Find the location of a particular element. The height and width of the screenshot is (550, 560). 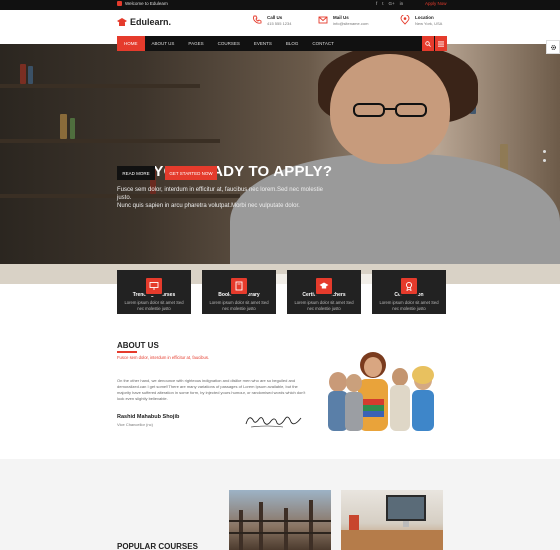

factory-illustration is located at coordinates (280, 525).